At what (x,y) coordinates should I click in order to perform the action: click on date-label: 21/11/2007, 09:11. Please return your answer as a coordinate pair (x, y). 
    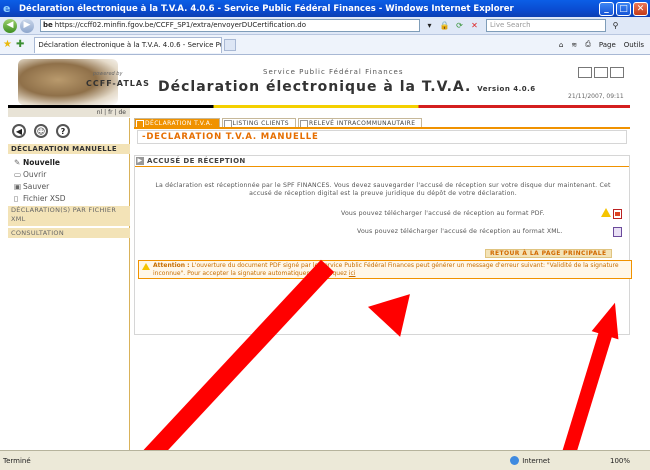
    Looking at the image, I should click on (596, 96).